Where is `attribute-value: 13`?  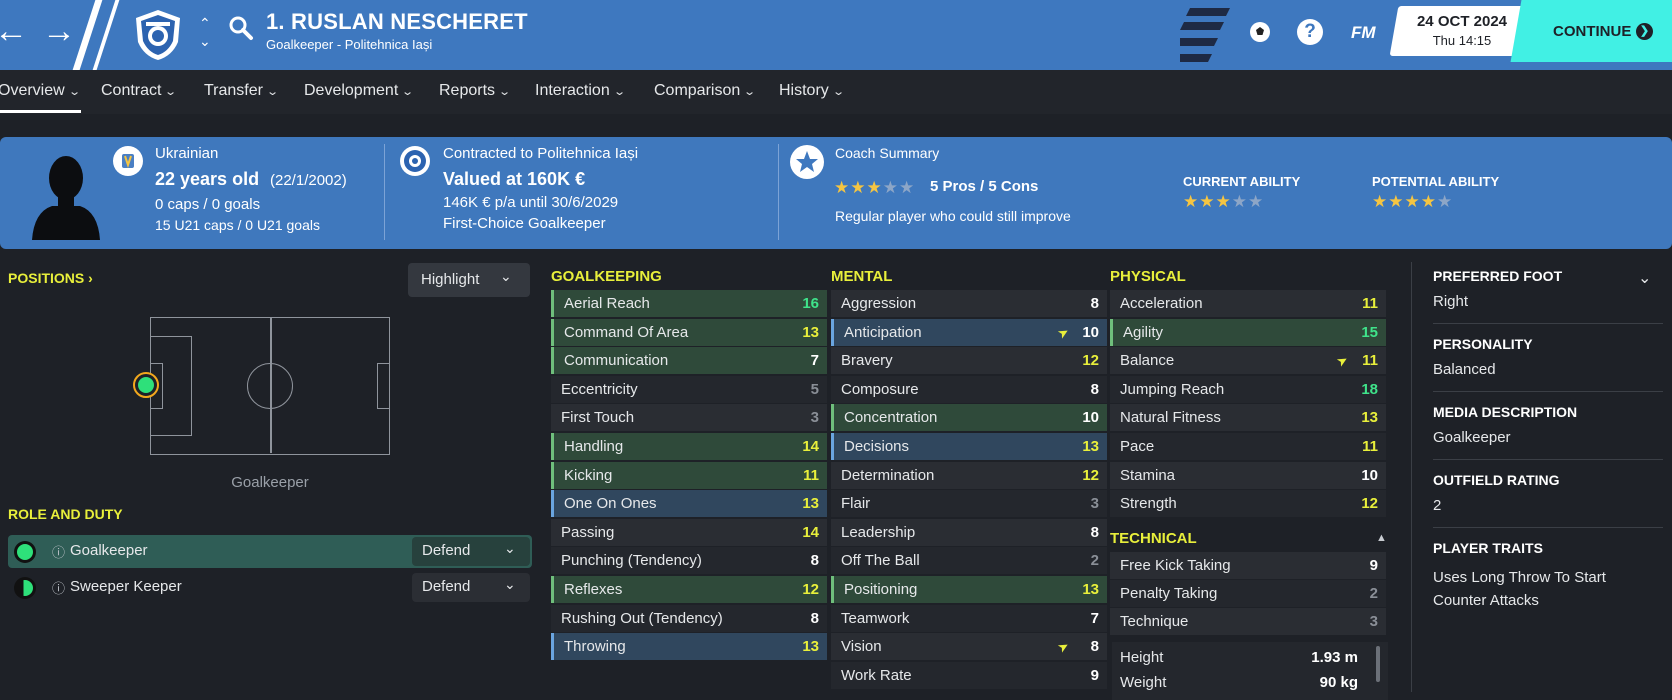
attribute-value: 13 is located at coordinates (810, 332).